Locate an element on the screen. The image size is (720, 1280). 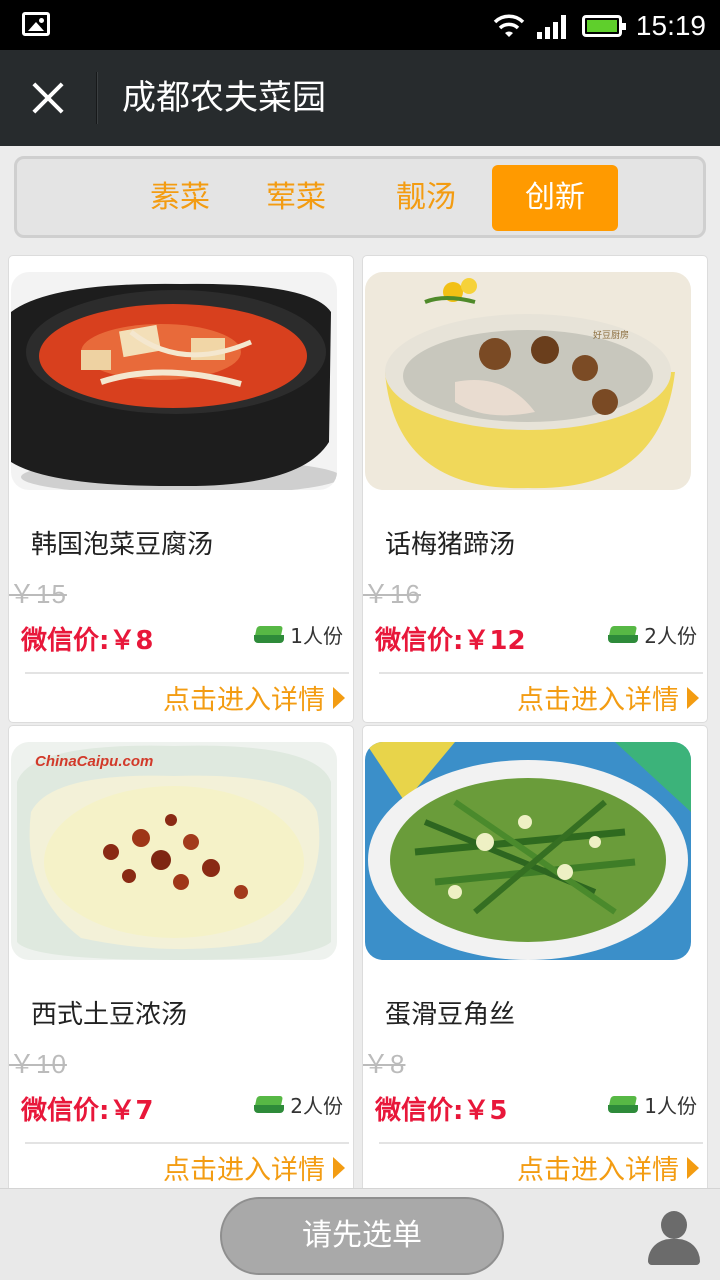
signal-icon is located at coordinates (551, 27).